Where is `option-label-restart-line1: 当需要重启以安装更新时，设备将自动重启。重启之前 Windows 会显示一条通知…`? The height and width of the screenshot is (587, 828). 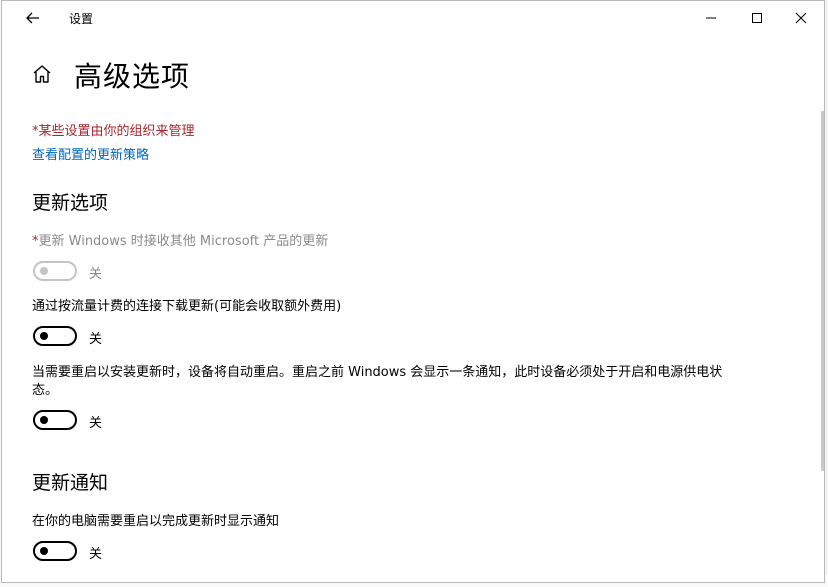
option-label-restart-line1: 当需要重启以安装更新时，设备将自动重启。重启之前 Windows 会显示一条通知… is located at coordinates (377, 372).